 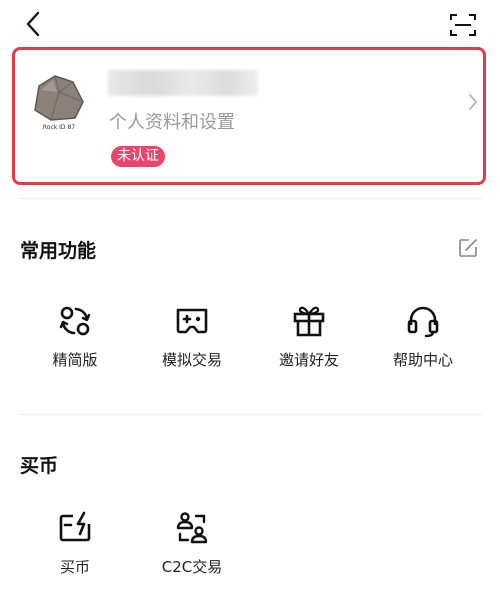 I want to click on profile-settings-label: 个人资料和设置, so click(x=172, y=122).